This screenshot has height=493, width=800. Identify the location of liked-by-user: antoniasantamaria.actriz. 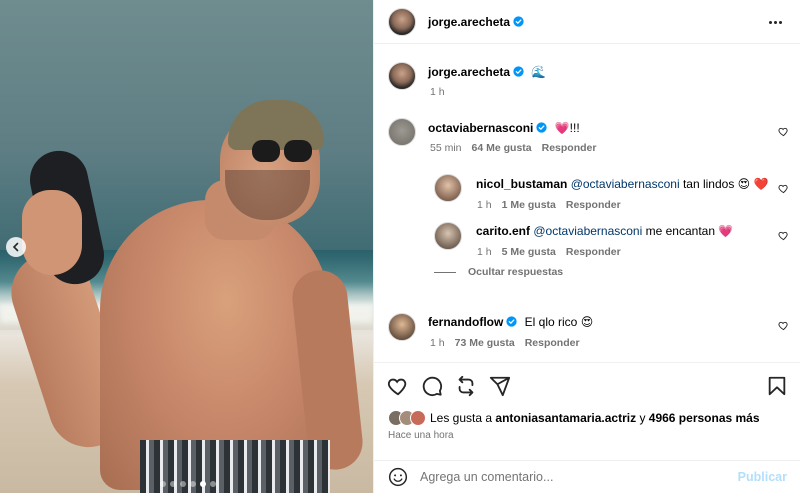
(565, 418).